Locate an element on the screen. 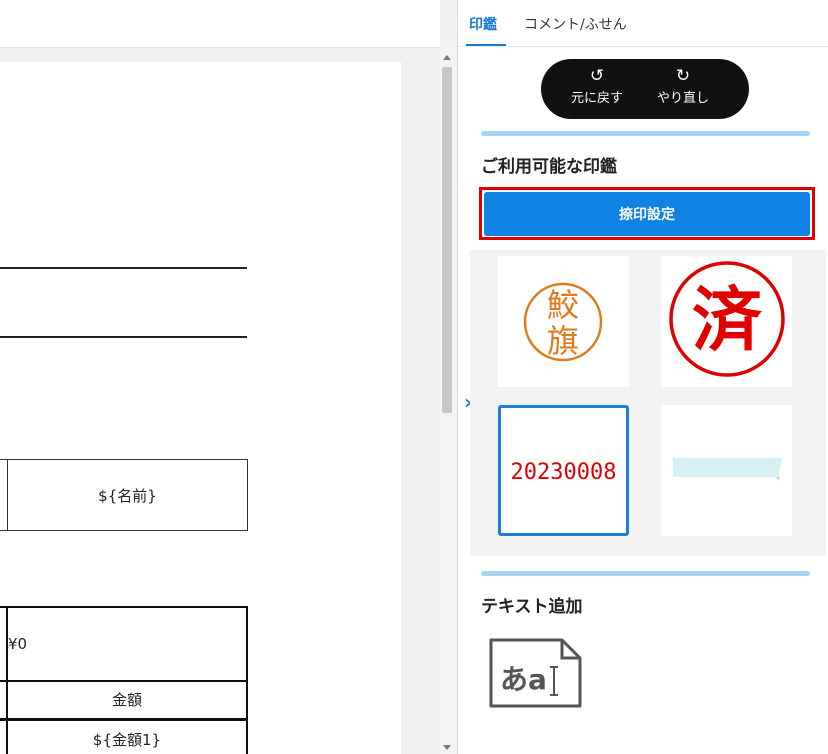 The height and width of the screenshot is (754, 828). tab-stamps: 印鑑 is located at coordinates (483, 24).